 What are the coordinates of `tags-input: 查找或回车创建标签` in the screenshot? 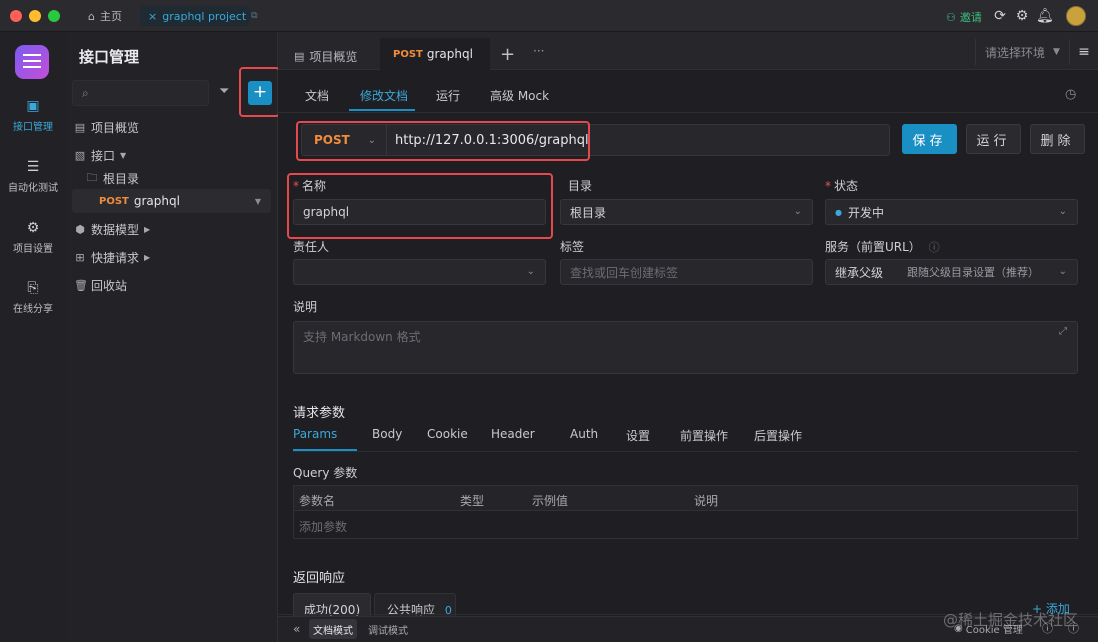 It's located at (686, 272).